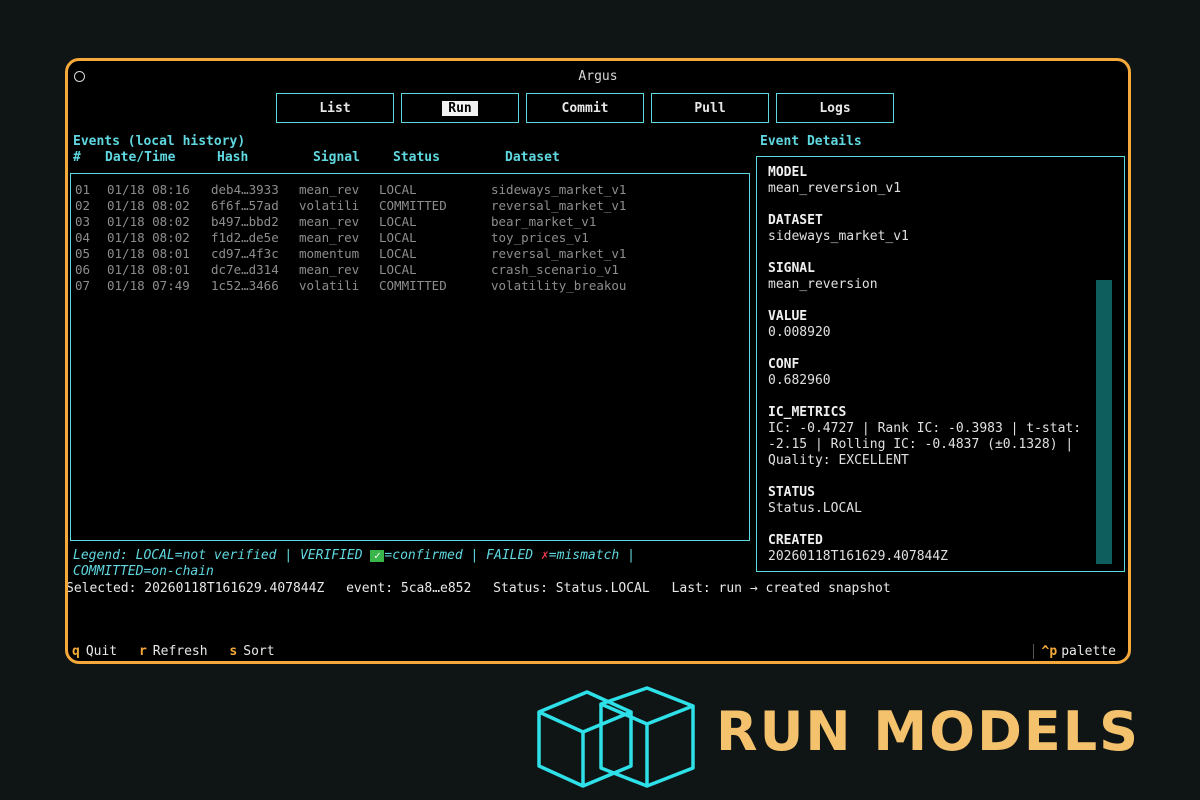  What do you see at coordinates (409, 588) in the screenshot?
I see `selected-event: event: 5ca8…e852` at bounding box center [409, 588].